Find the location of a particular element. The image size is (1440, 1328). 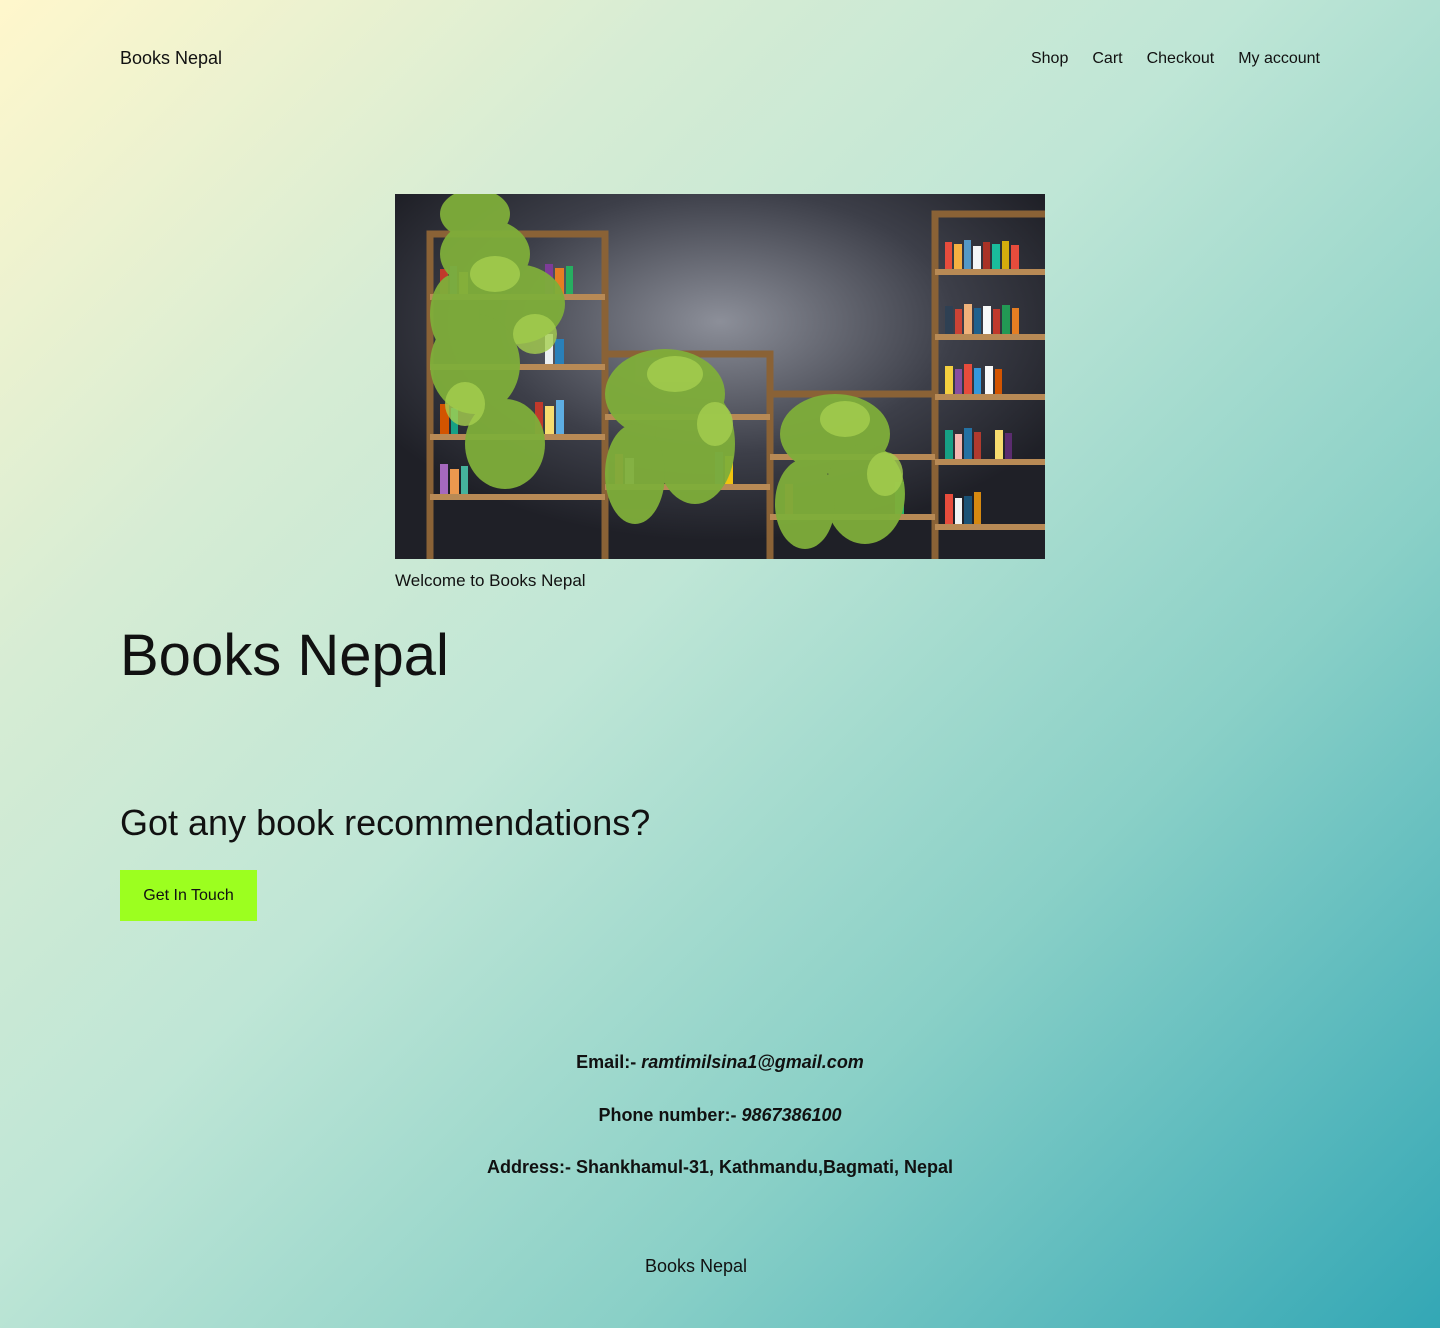

contact-email: Email:- ramtimilsina1@gmail.com is located at coordinates (720, 1062).